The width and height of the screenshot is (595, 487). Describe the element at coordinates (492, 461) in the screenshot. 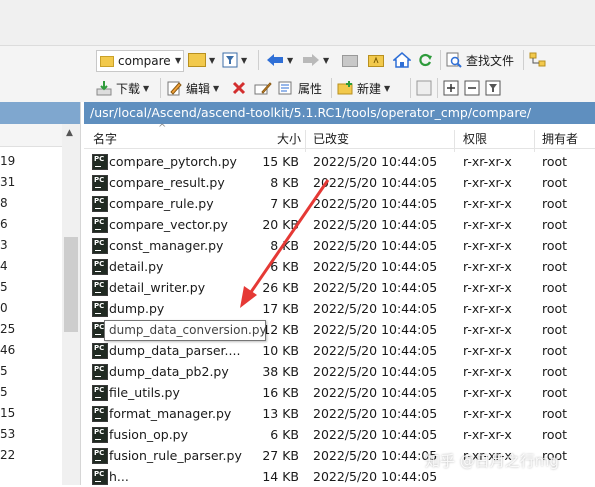

I see `watermark: 知乎 @日月之行mg` at that location.